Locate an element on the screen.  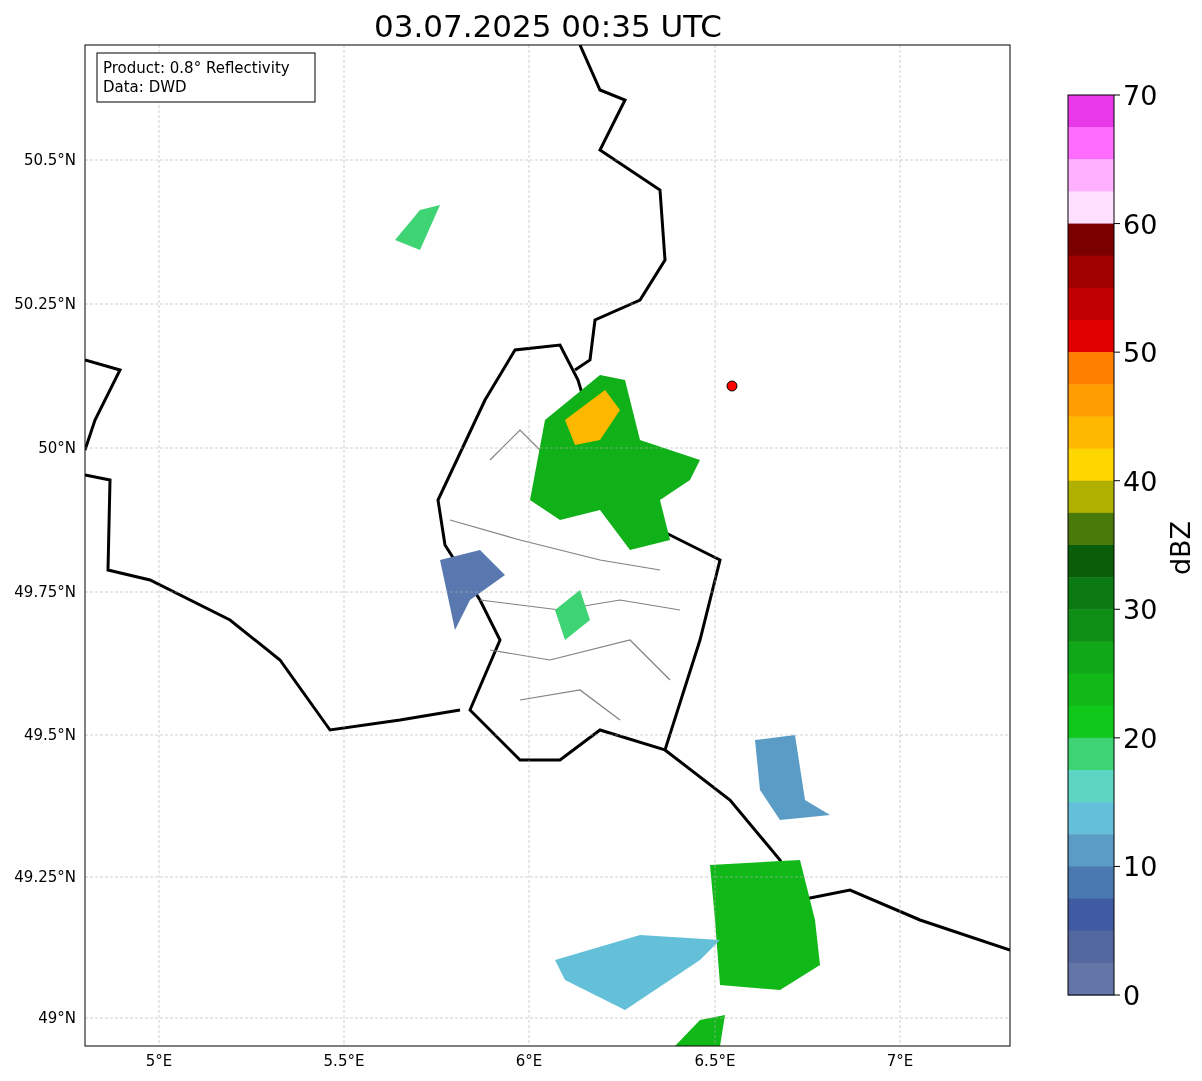
latitude-label: 49.75°N is located at coordinates (45, 592).